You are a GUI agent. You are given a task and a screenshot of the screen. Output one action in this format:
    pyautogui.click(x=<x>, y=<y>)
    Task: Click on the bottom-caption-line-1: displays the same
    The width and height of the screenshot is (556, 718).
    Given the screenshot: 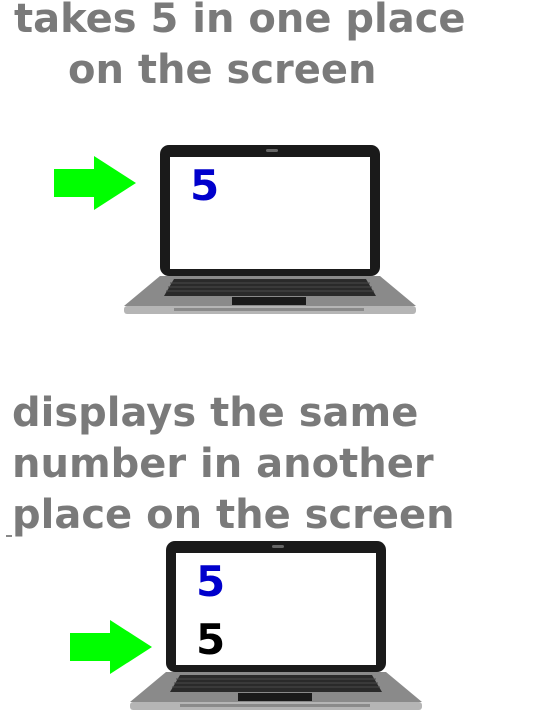 What is the action you would take?
    pyautogui.click(x=215, y=413)
    